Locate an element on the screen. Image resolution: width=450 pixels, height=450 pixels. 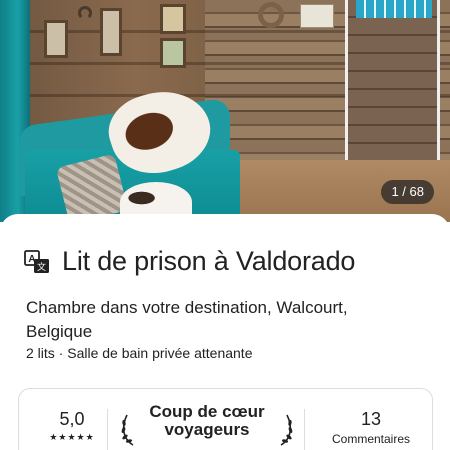
horseshoe is located at coordinates (85, 13).